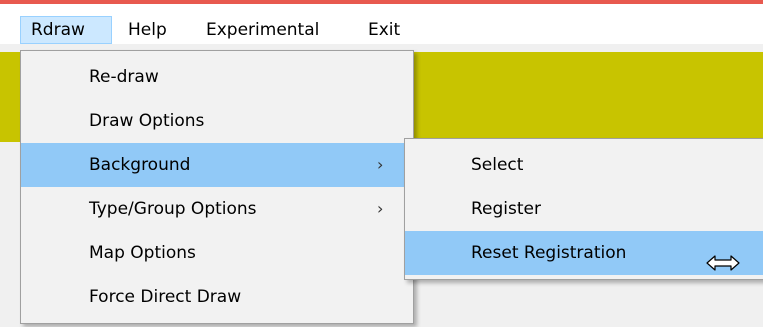 The height and width of the screenshot is (327, 763). Describe the element at coordinates (173, 209) in the screenshot. I see `menu-item-label: Type/Group Options` at that location.